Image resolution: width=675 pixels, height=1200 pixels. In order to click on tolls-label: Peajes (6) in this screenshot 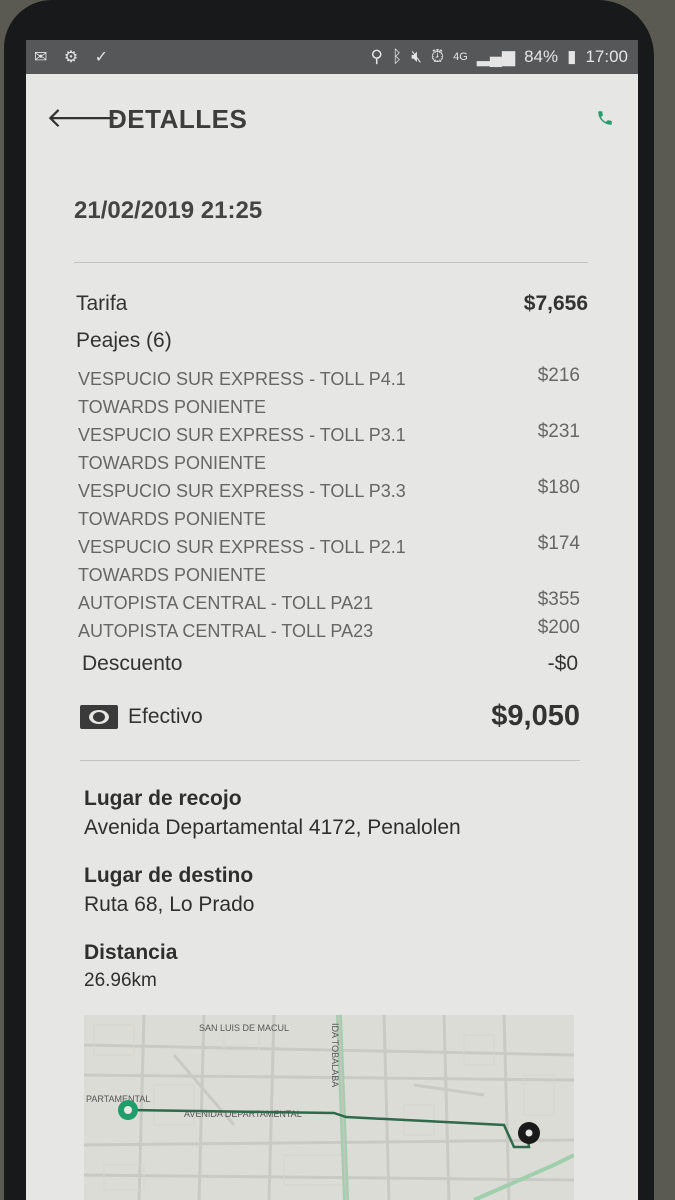, I will do `click(124, 340)`.